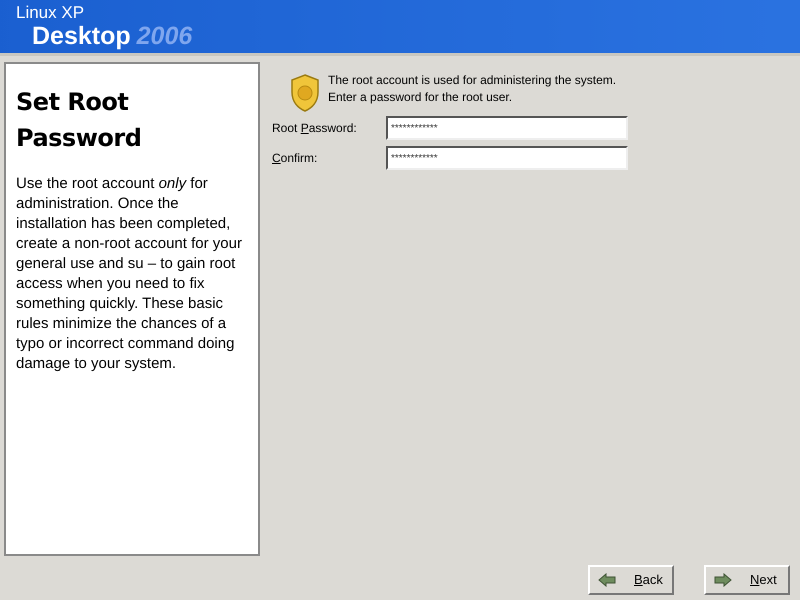 This screenshot has height=600, width=800. What do you see at coordinates (51, 13) in the screenshot?
I see `brand-line: Linux XP` at bounding box center [51, 13].